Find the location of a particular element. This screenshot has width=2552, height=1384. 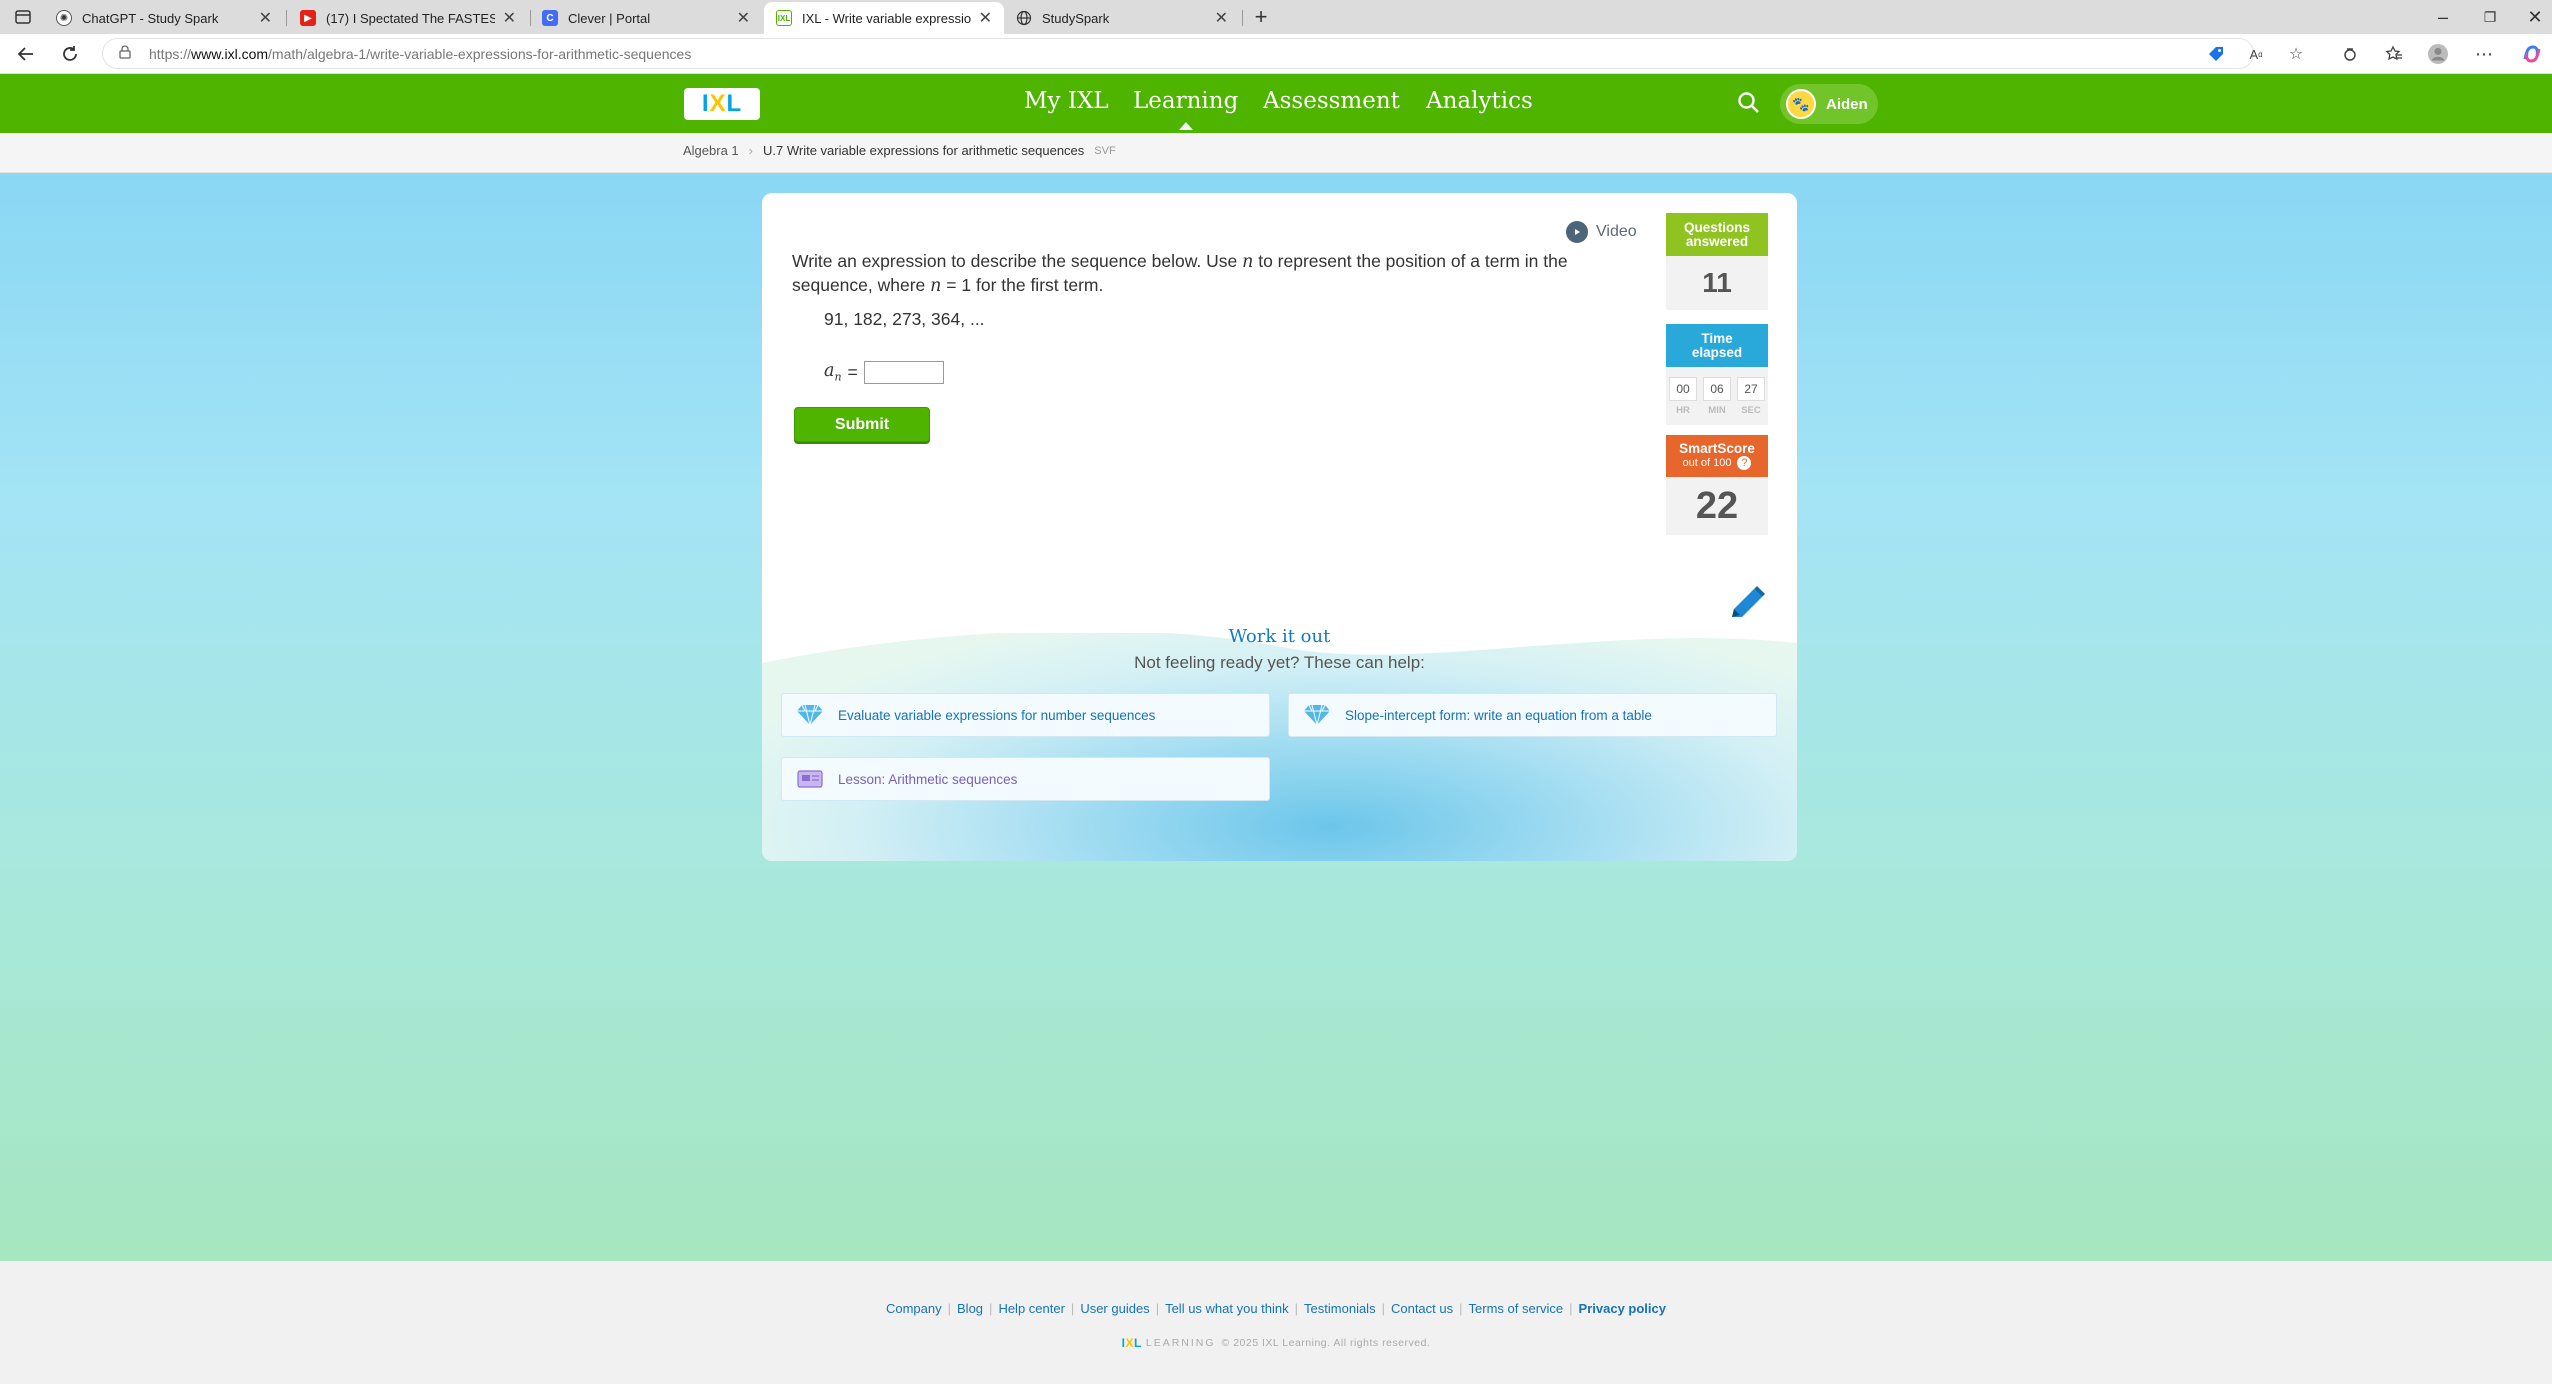

lesson-link: Lesson: Arithmetic sequences is located at coordinates (1025, 779).